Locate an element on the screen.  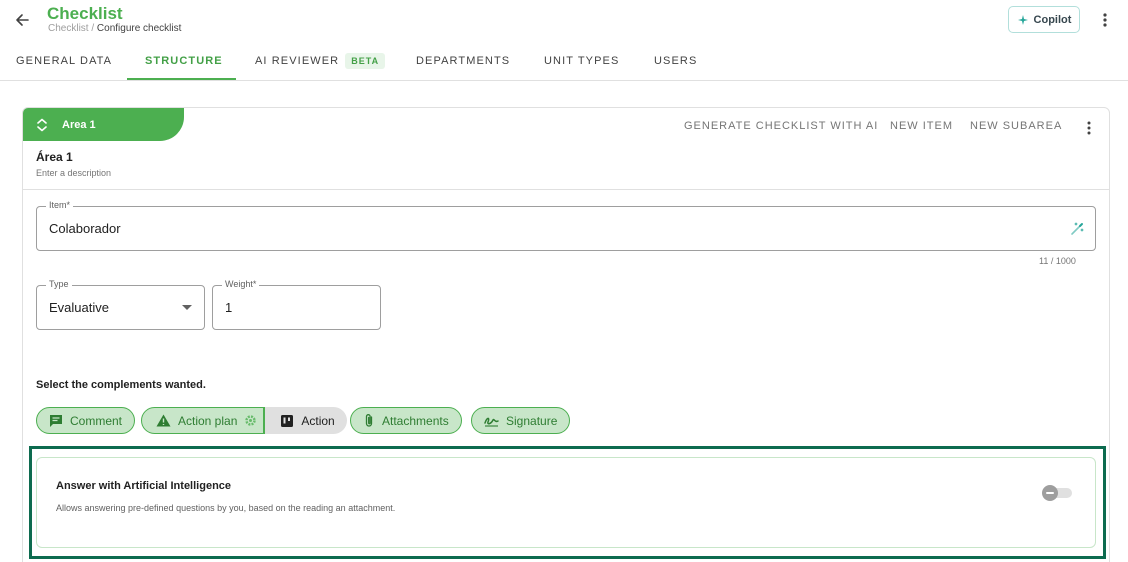
generate-checklist-ai-button: GENERATE CHECKLIST WITH AI is located at coordinates (781, 126).